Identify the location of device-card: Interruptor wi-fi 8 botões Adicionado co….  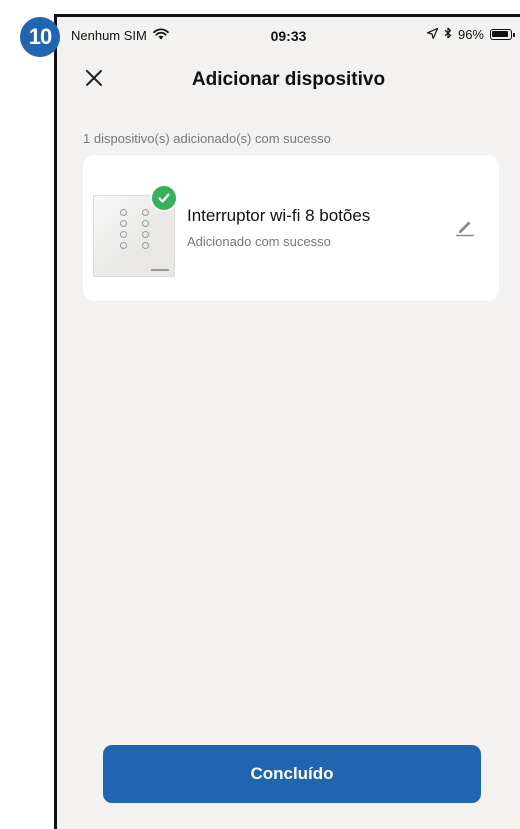
(291, 228).